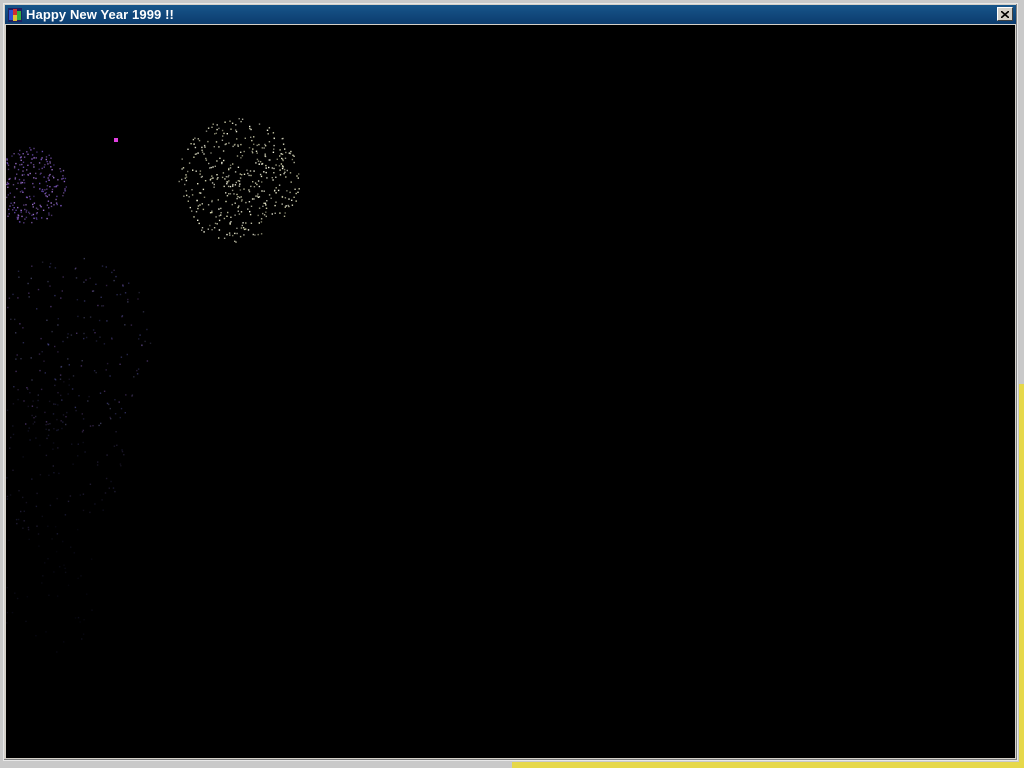 The image size is (1024, 768). What do you see at coordinates (768, 765) in the screenshot?
I see `desktop-background-bottom` at bounding box center [768, 765].